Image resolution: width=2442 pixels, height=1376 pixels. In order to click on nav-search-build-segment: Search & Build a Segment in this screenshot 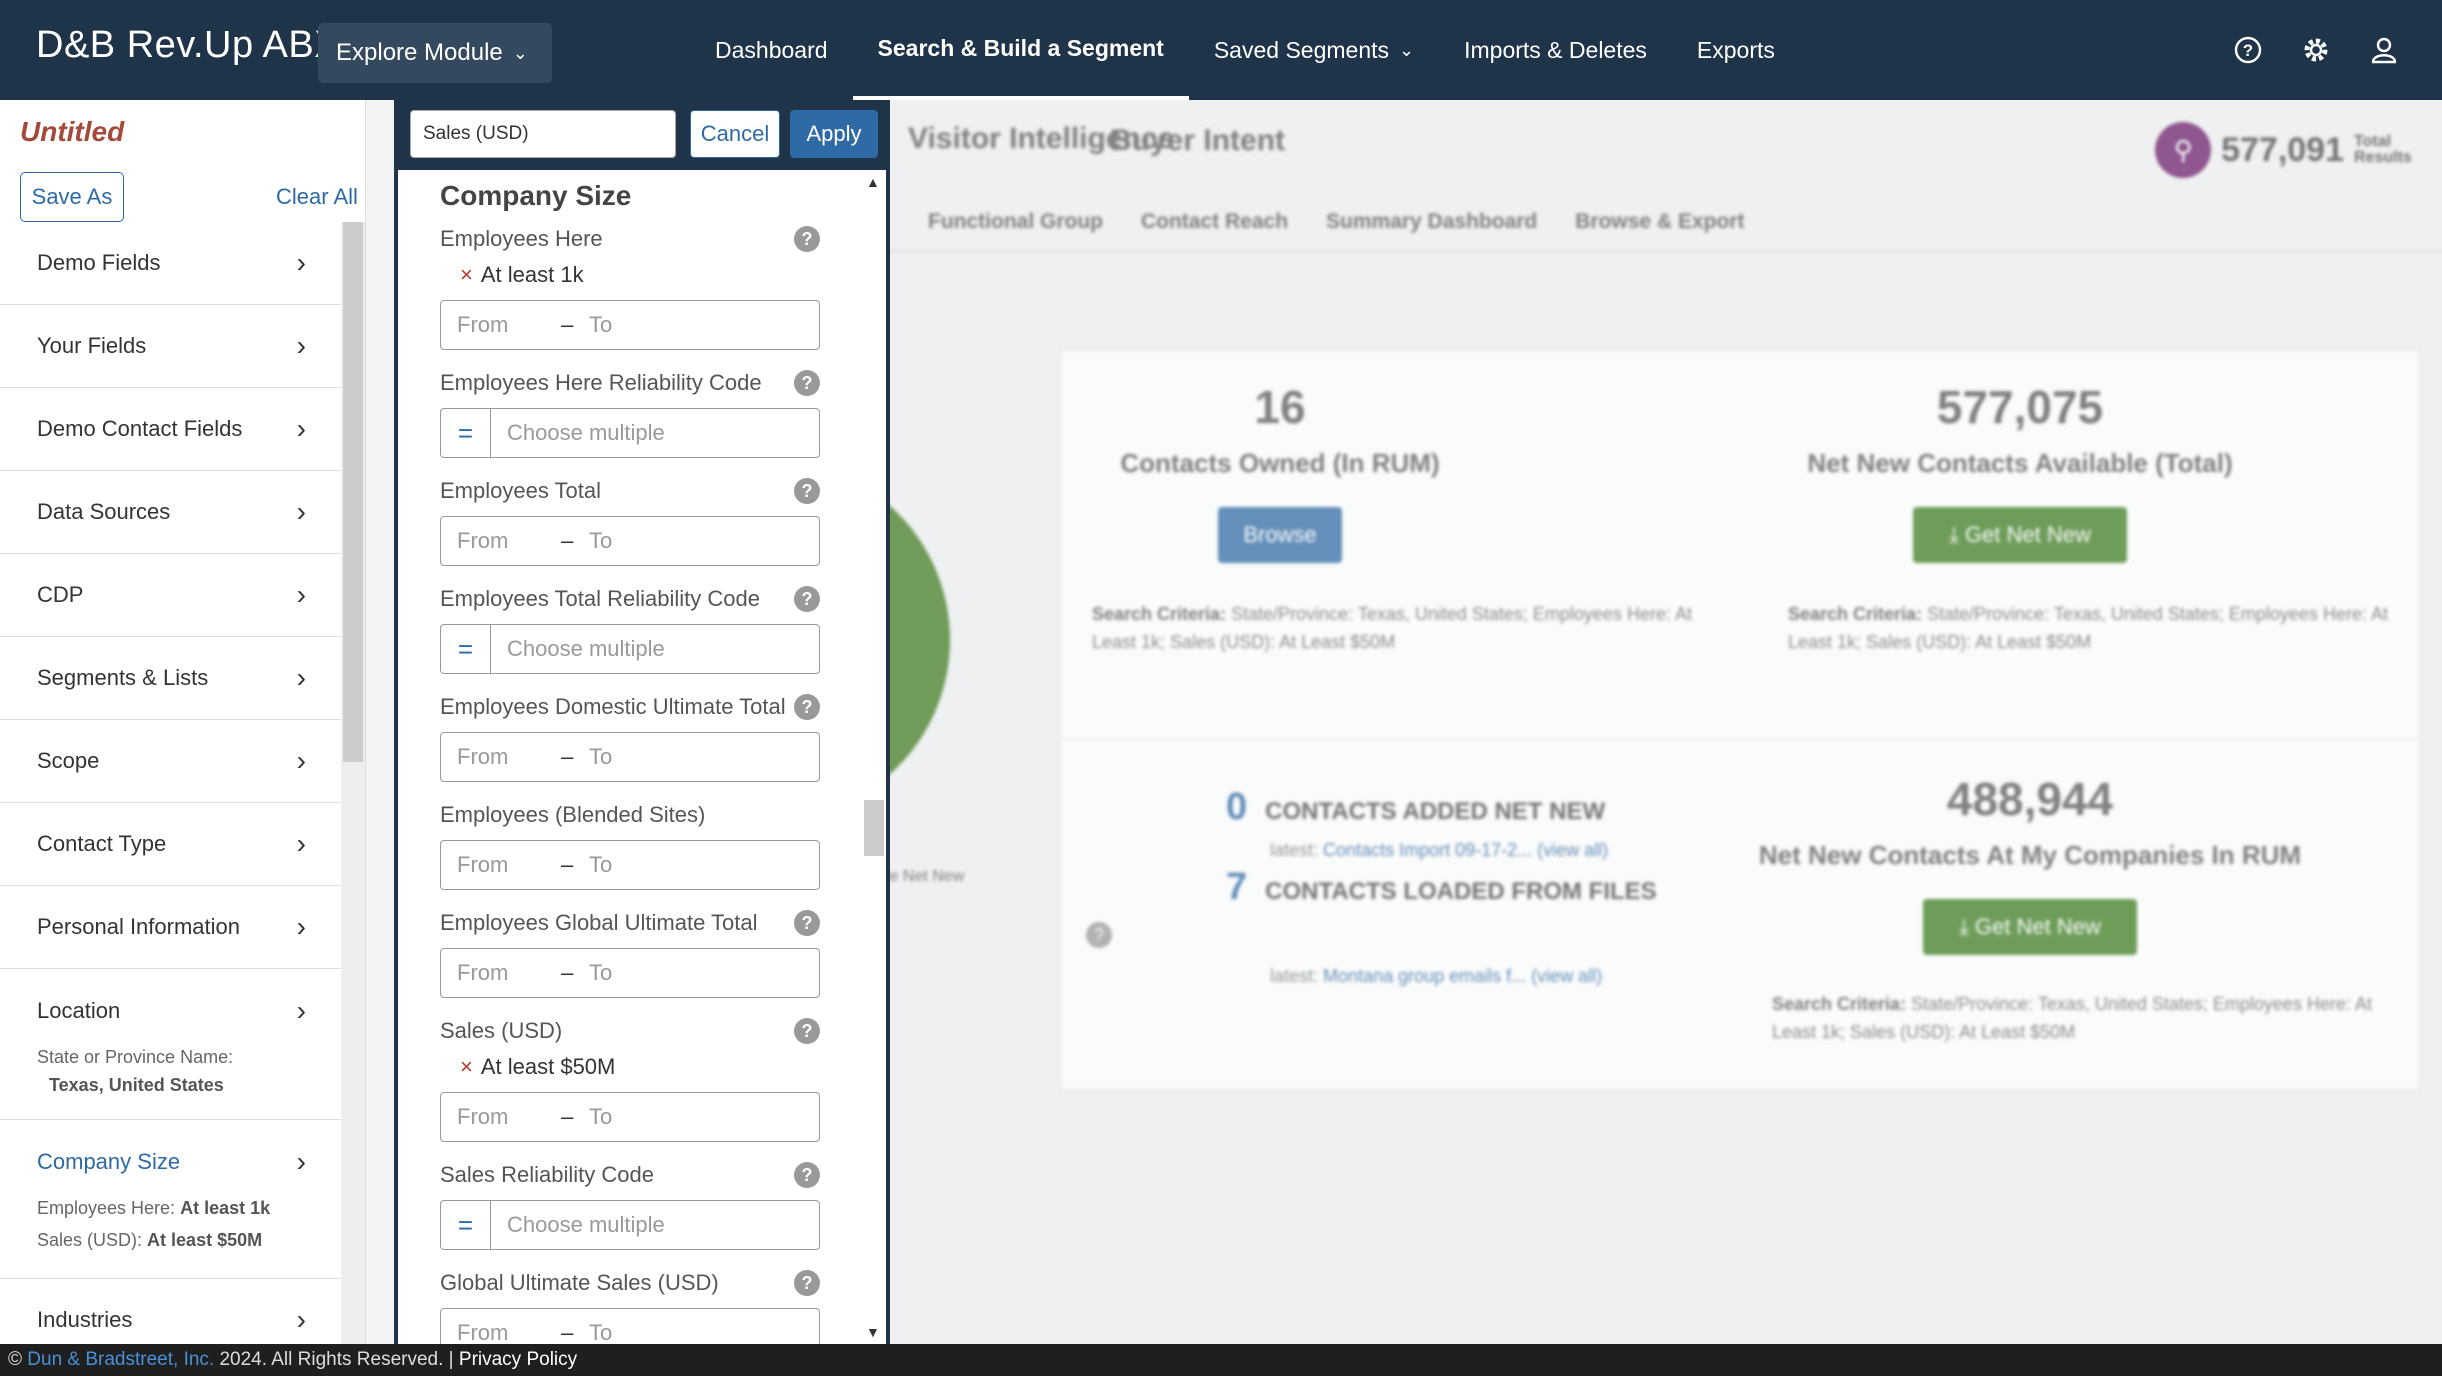, I will do `click(1020, 50)`.